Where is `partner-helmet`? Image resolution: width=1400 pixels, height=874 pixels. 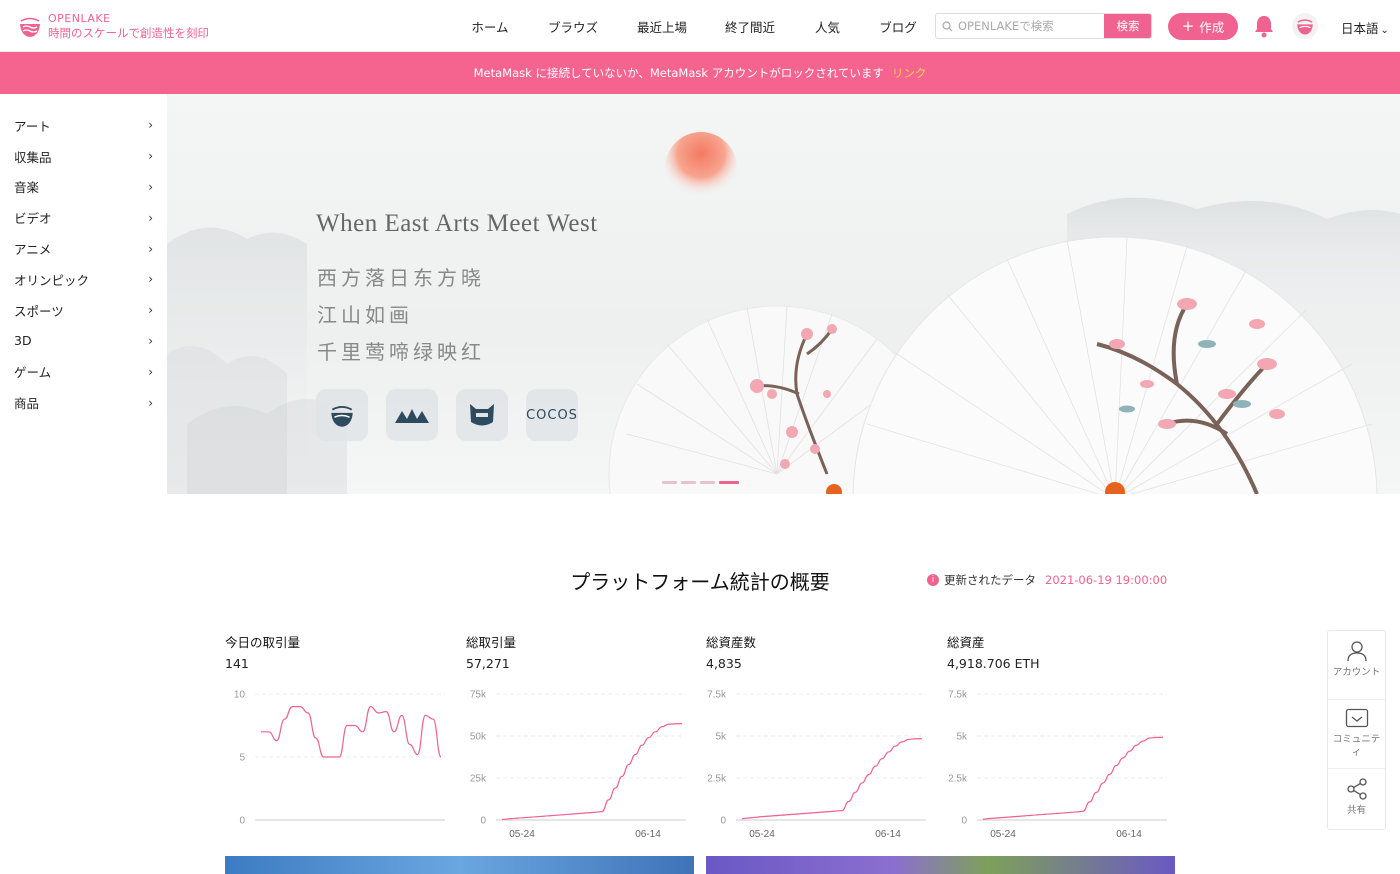 partner-helmet is located at coordinates (482, 415).